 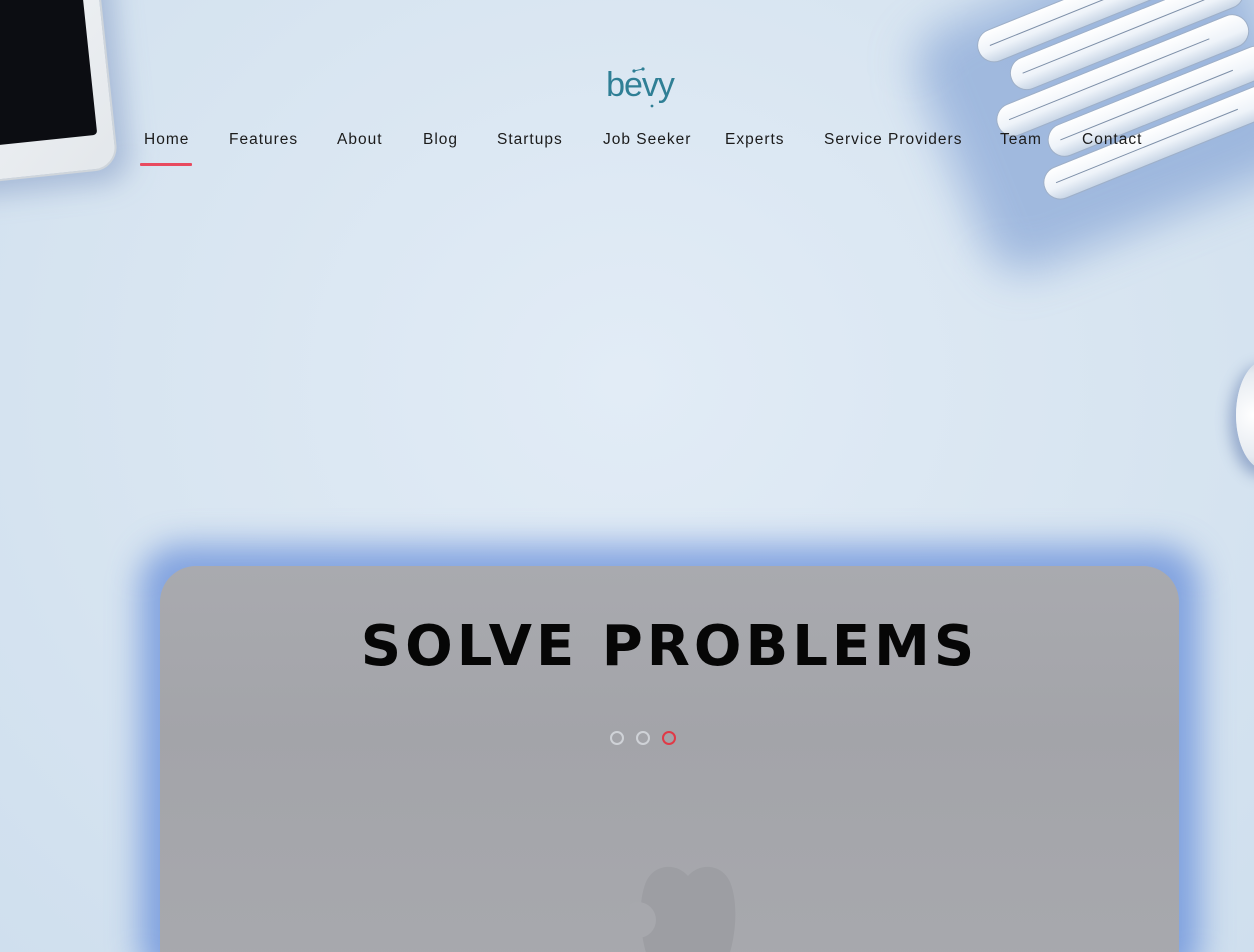 What do you see at coordinates (360, 147) in the screenshot?
I see `nav-item-about: About` at bounding box center [360, 147].